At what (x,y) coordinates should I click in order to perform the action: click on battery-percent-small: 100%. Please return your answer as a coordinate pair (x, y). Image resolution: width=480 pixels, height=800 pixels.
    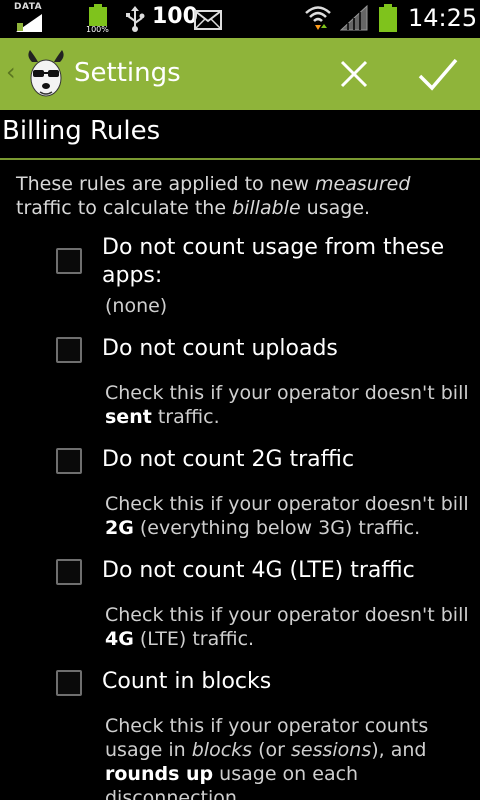
    Looking at the image, I should click on (97, 29).